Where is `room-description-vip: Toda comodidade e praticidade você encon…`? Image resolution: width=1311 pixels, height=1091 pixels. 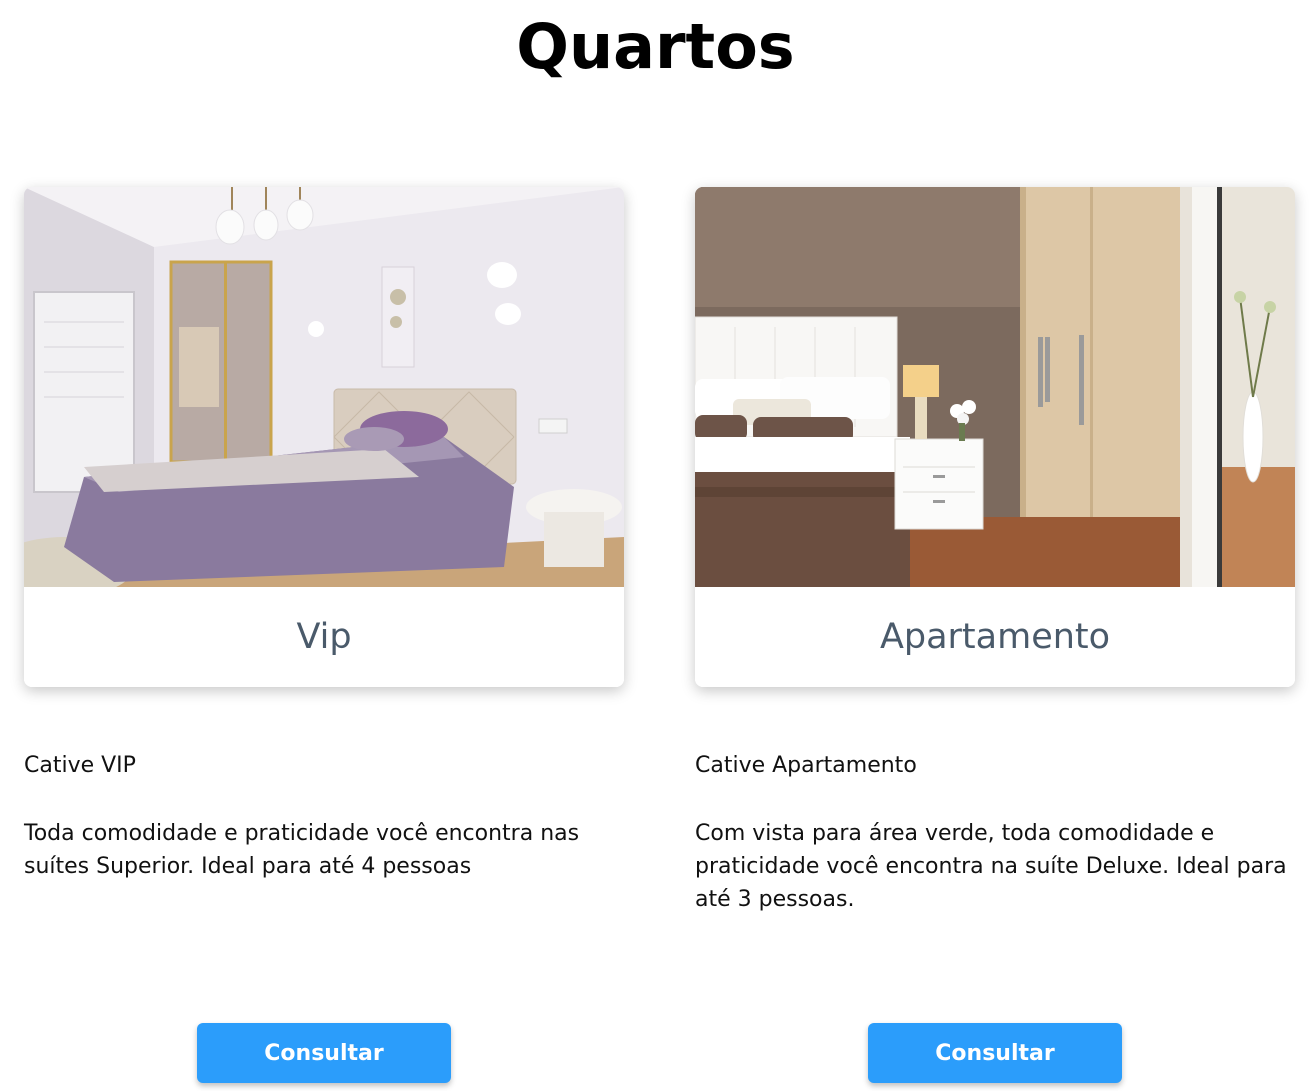 room-description-vip: Toda comodidade e praticidade você encon… is located at coordinates (302, 850).